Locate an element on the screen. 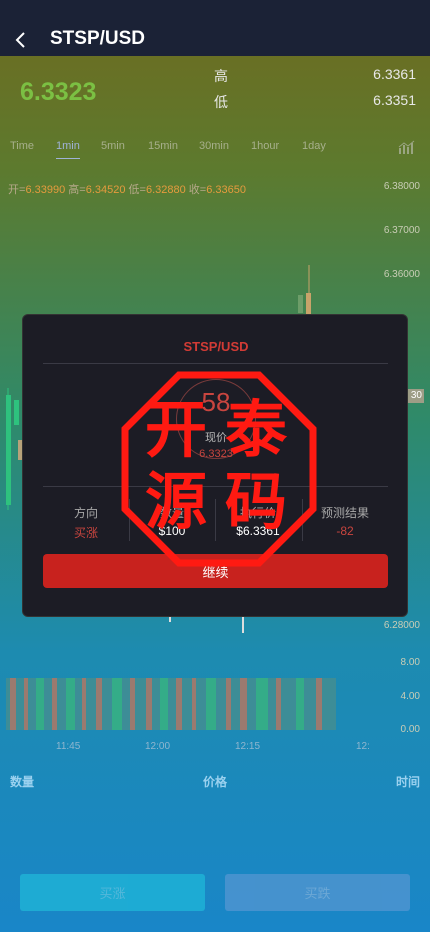  trade-list-header: 数量 价格 时间 is located at coordinates (215, 782).